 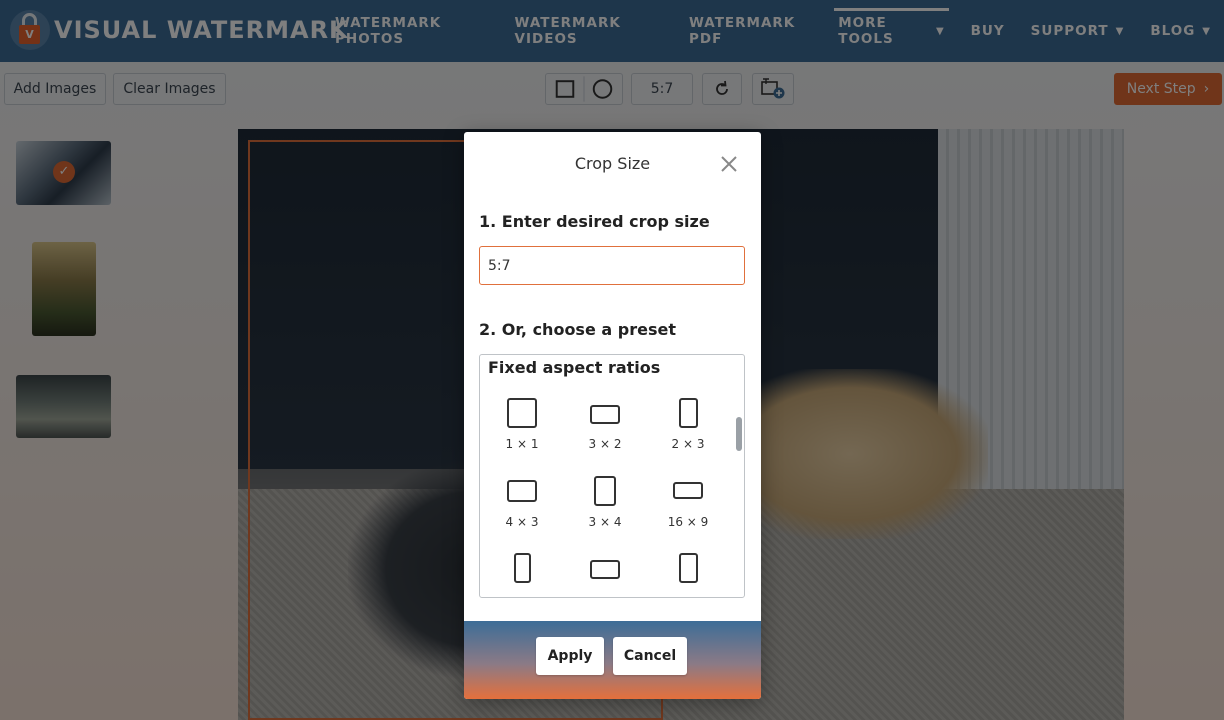 What do you see at coordinates (688, 506) in the screenshot?
I see `preset-16x9: 16 × 9` at bounding box center [688, 506].